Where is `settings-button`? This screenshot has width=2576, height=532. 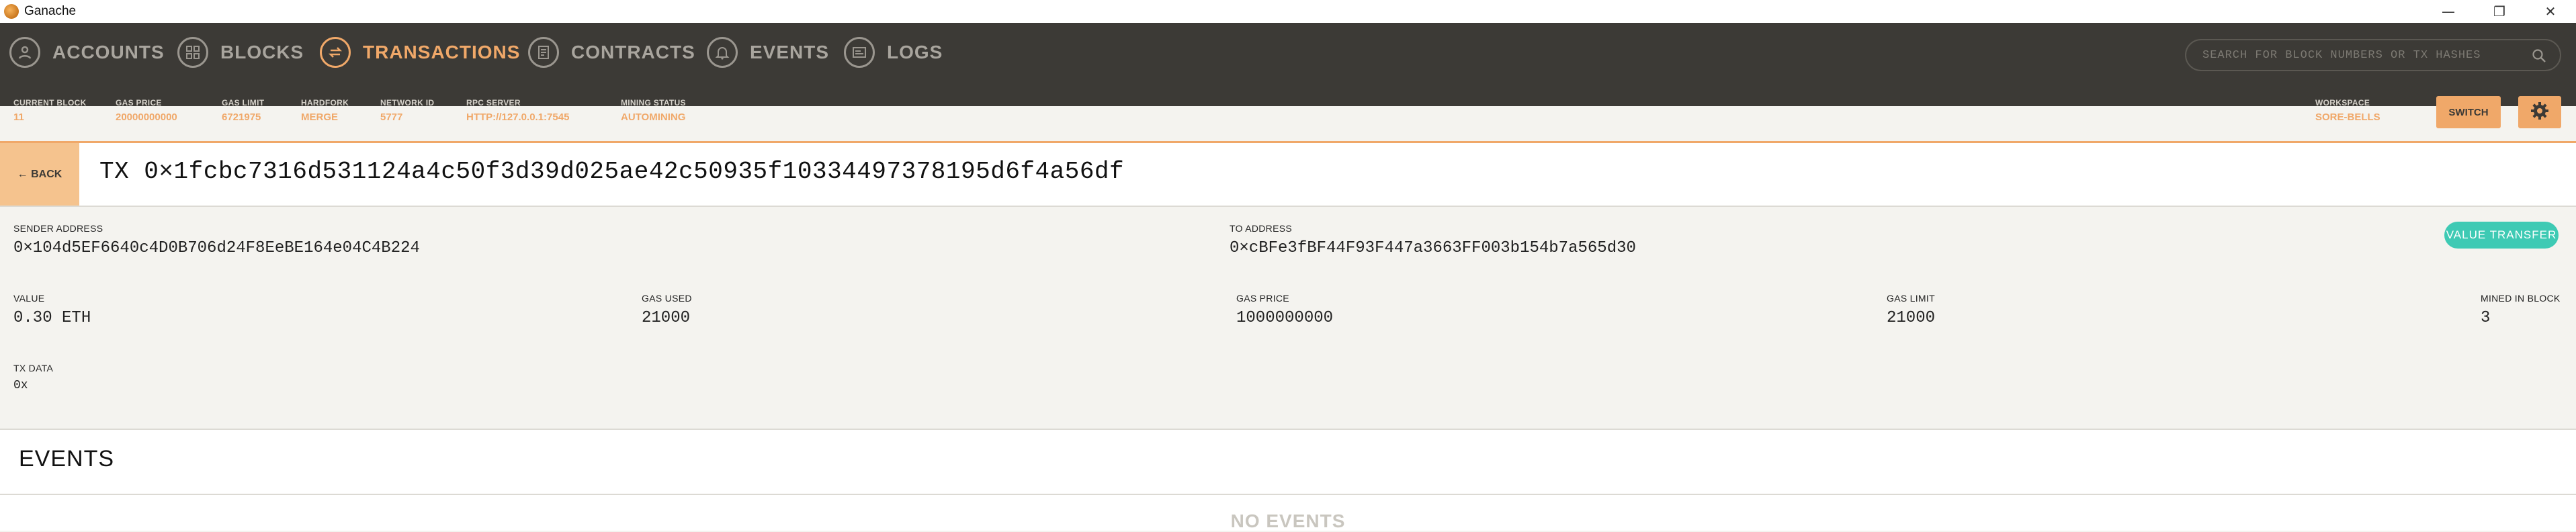 settings-button is located at coordinates (2539, 112).